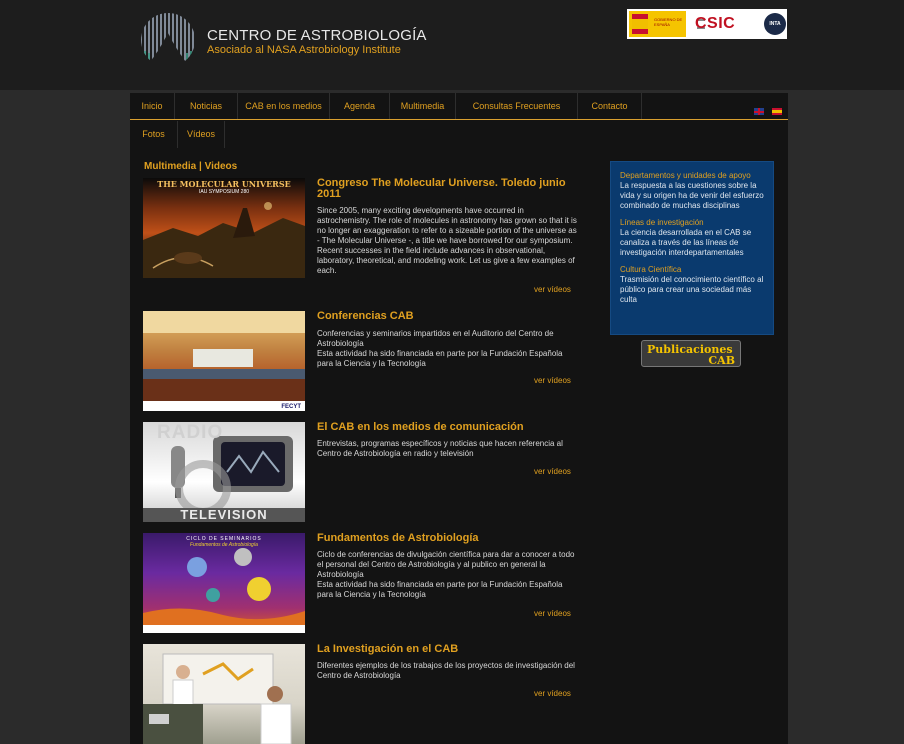 The width and height of the screenshot is (904, 744). I want to click on subnav-videos: Vídeos, so click(201, 134).